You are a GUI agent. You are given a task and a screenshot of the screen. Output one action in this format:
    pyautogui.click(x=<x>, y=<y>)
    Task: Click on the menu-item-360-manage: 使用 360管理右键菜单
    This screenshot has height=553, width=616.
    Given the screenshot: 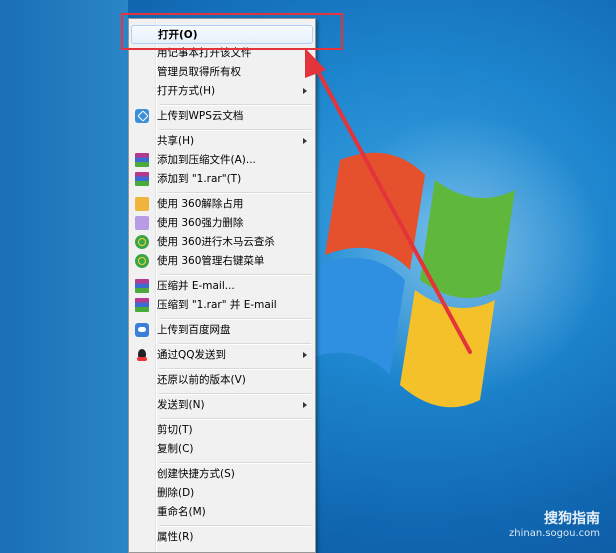 What is the action you would take?
    pyautogui.click(x=222, y=261)
    